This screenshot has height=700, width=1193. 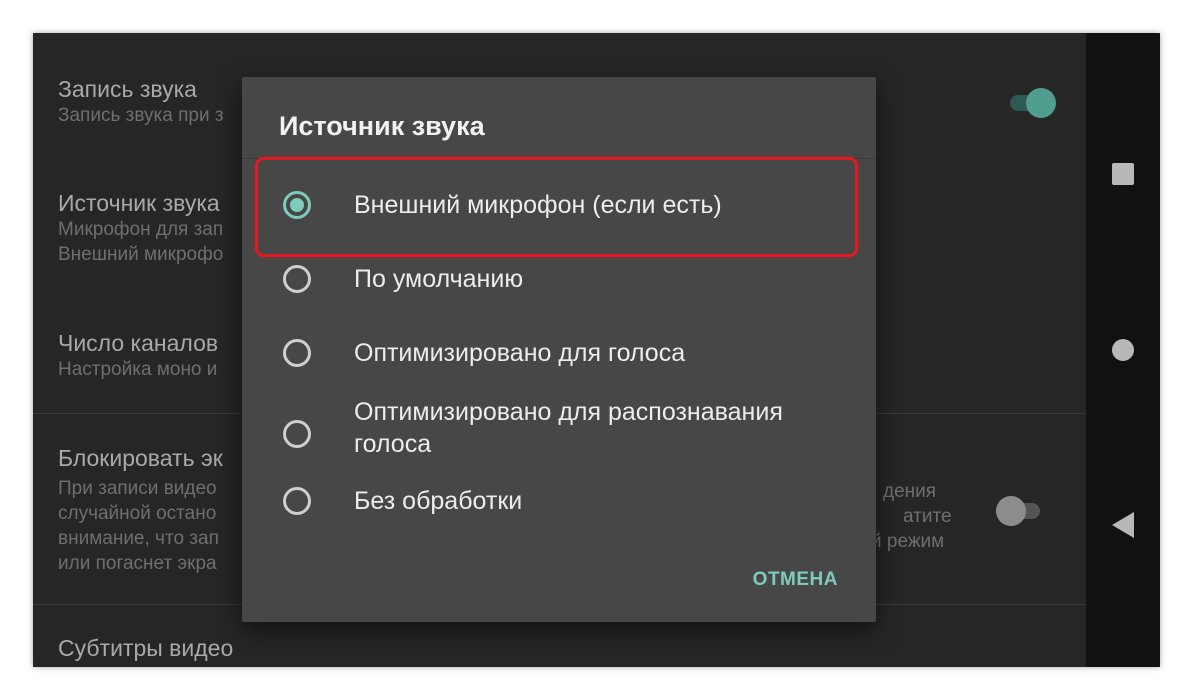 What do you see at coordinates (572, 648) in the screenshot?
I see `setting-subtitles: Субтитры видео` at bounding box center [572, 648].